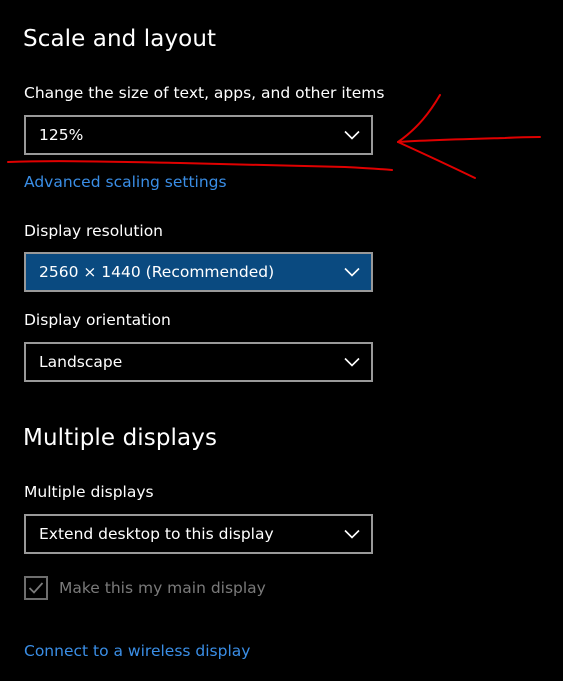 This screenshot has height=681, width=563. I want to click on multiple-displays-dropdown: Extend desktop to this display, so click(198, 534).